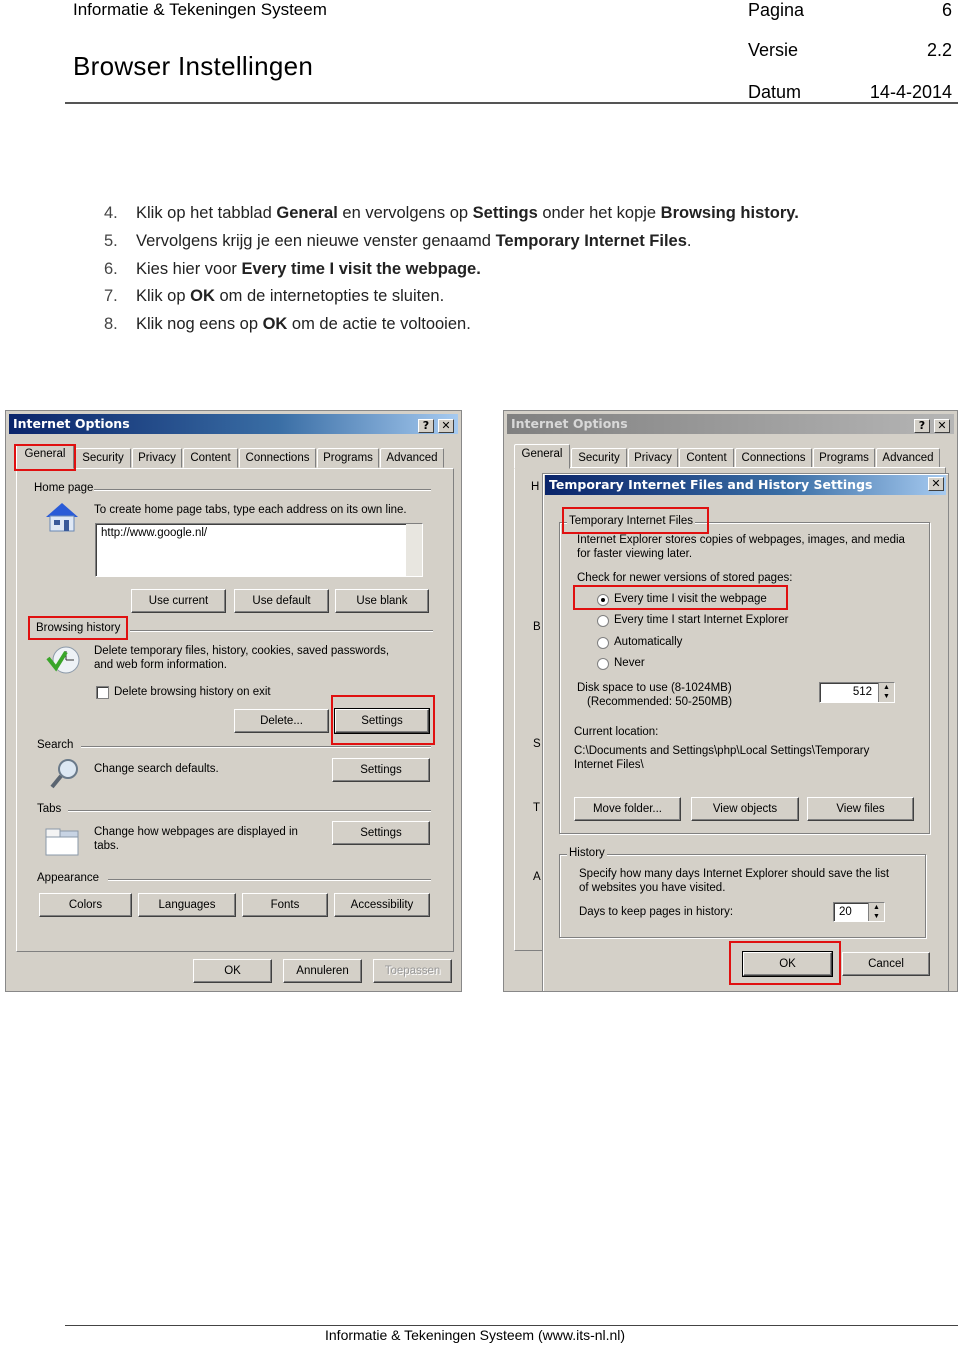 The image size is (960, 1346). What do you see at coordinates (102, 692) in the screenshot?
I see `delete-on-exit-checkbox` at bounding box center [102, 692].